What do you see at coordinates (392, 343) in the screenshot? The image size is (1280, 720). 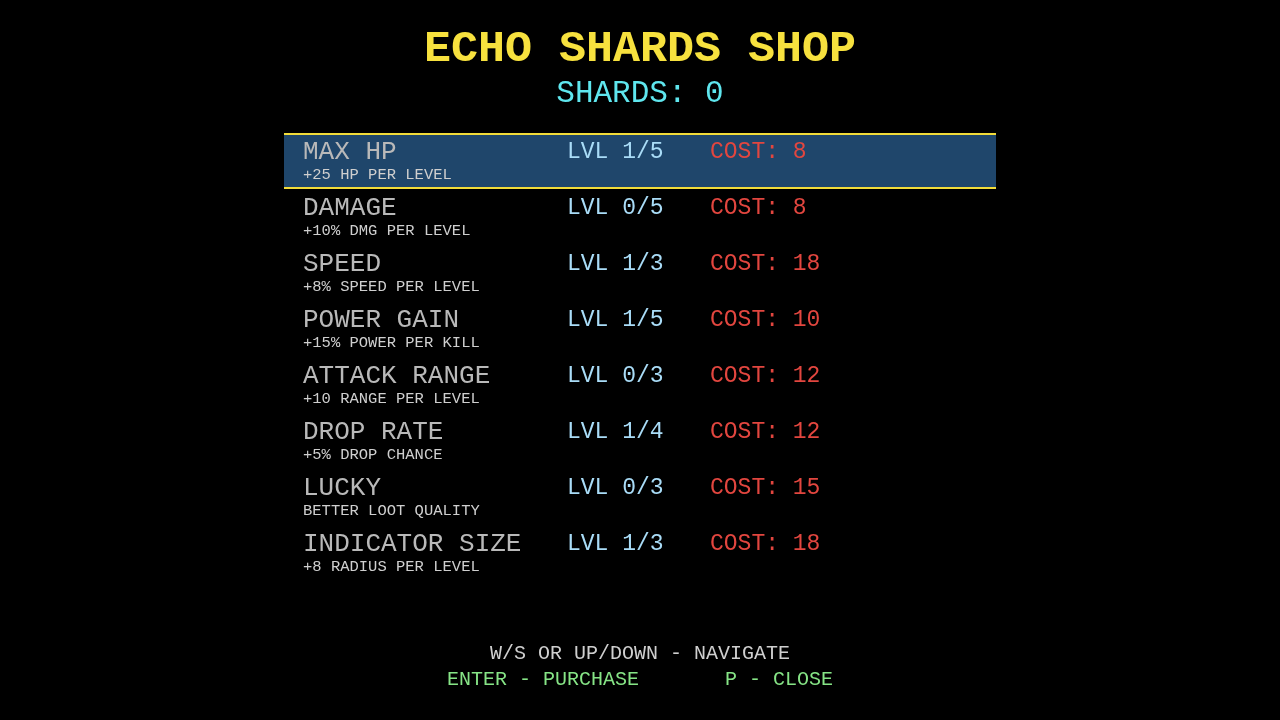 I see `upgrade-description: +15% POWER PER KILL` at bounding box center [392, 343].